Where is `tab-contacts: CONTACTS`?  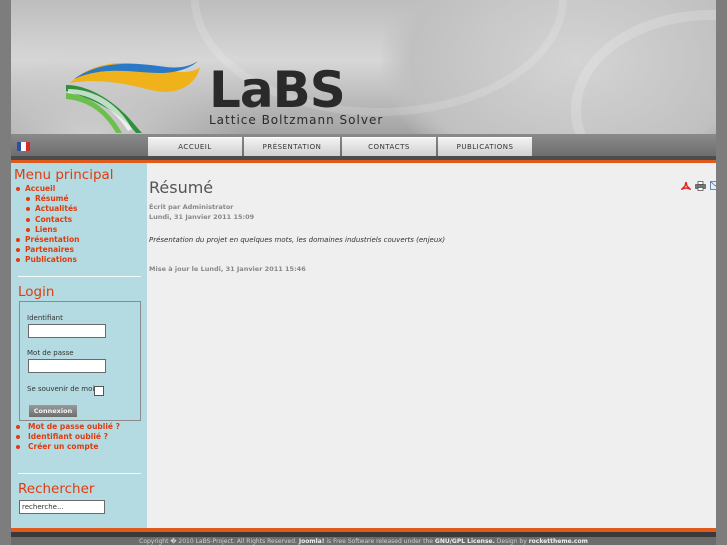 tab-contacts: CONTACTS is located at coordinates (389, 146).